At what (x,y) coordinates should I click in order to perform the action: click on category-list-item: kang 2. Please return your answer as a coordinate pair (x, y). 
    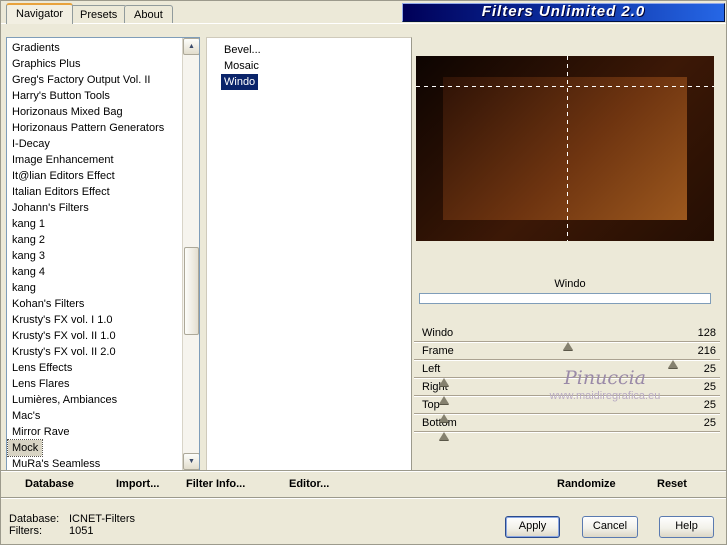
    Looking at the image, I should click on (94, 240).